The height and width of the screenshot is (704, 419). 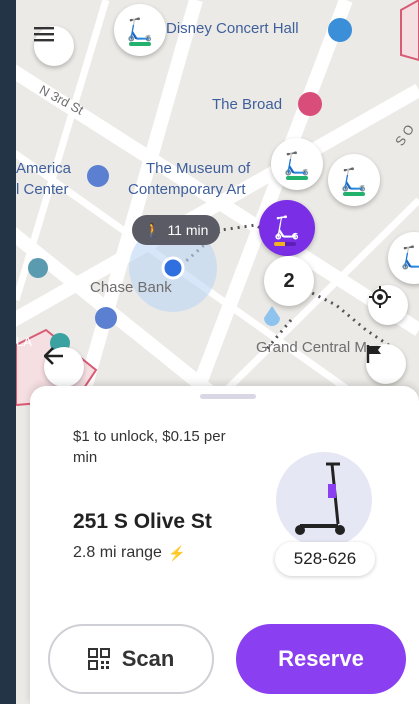 I want to click on walk-time-badge: 🚶 11 min, so click(x=176, y=230).